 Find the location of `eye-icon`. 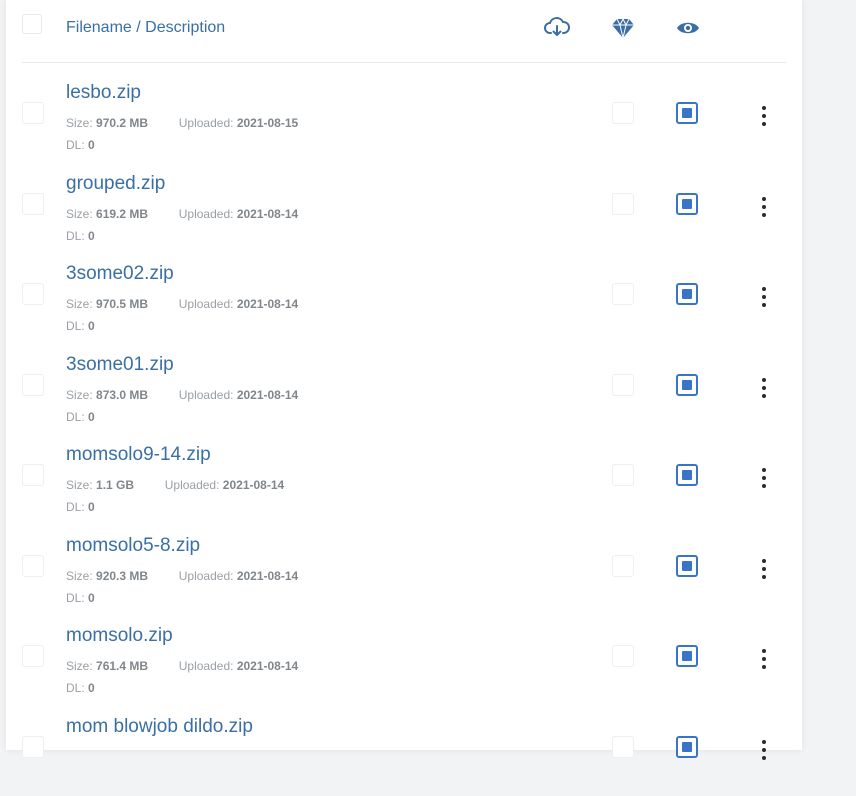

eye-icon is located at coordinates (688, 28).